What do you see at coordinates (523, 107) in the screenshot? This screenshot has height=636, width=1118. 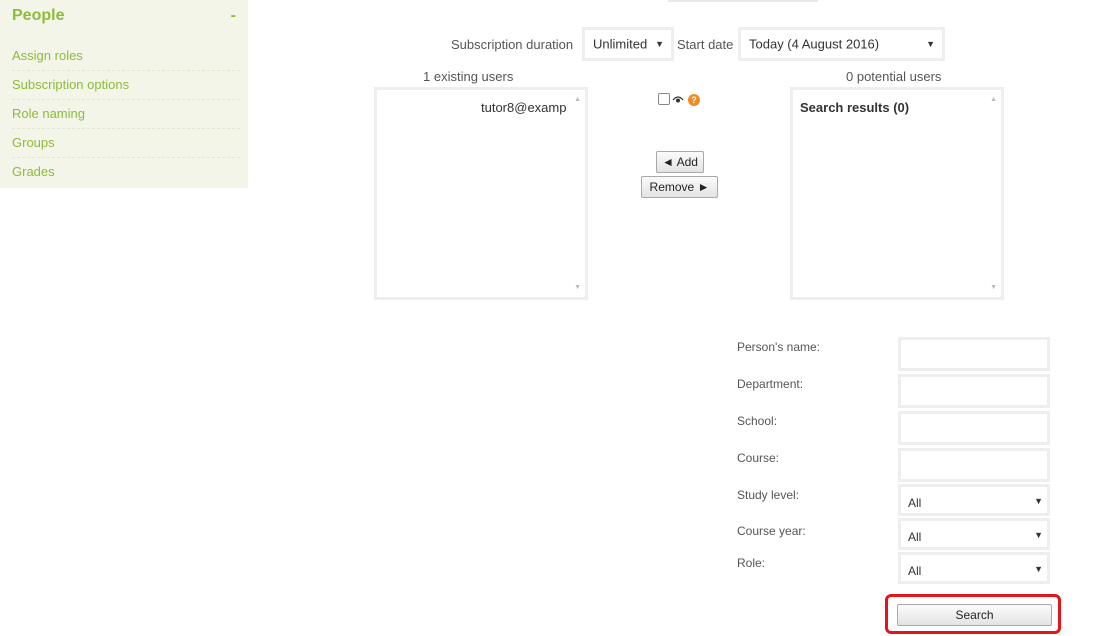 I see `list-item: tutor8@examp` at bounding box center [523, 107].